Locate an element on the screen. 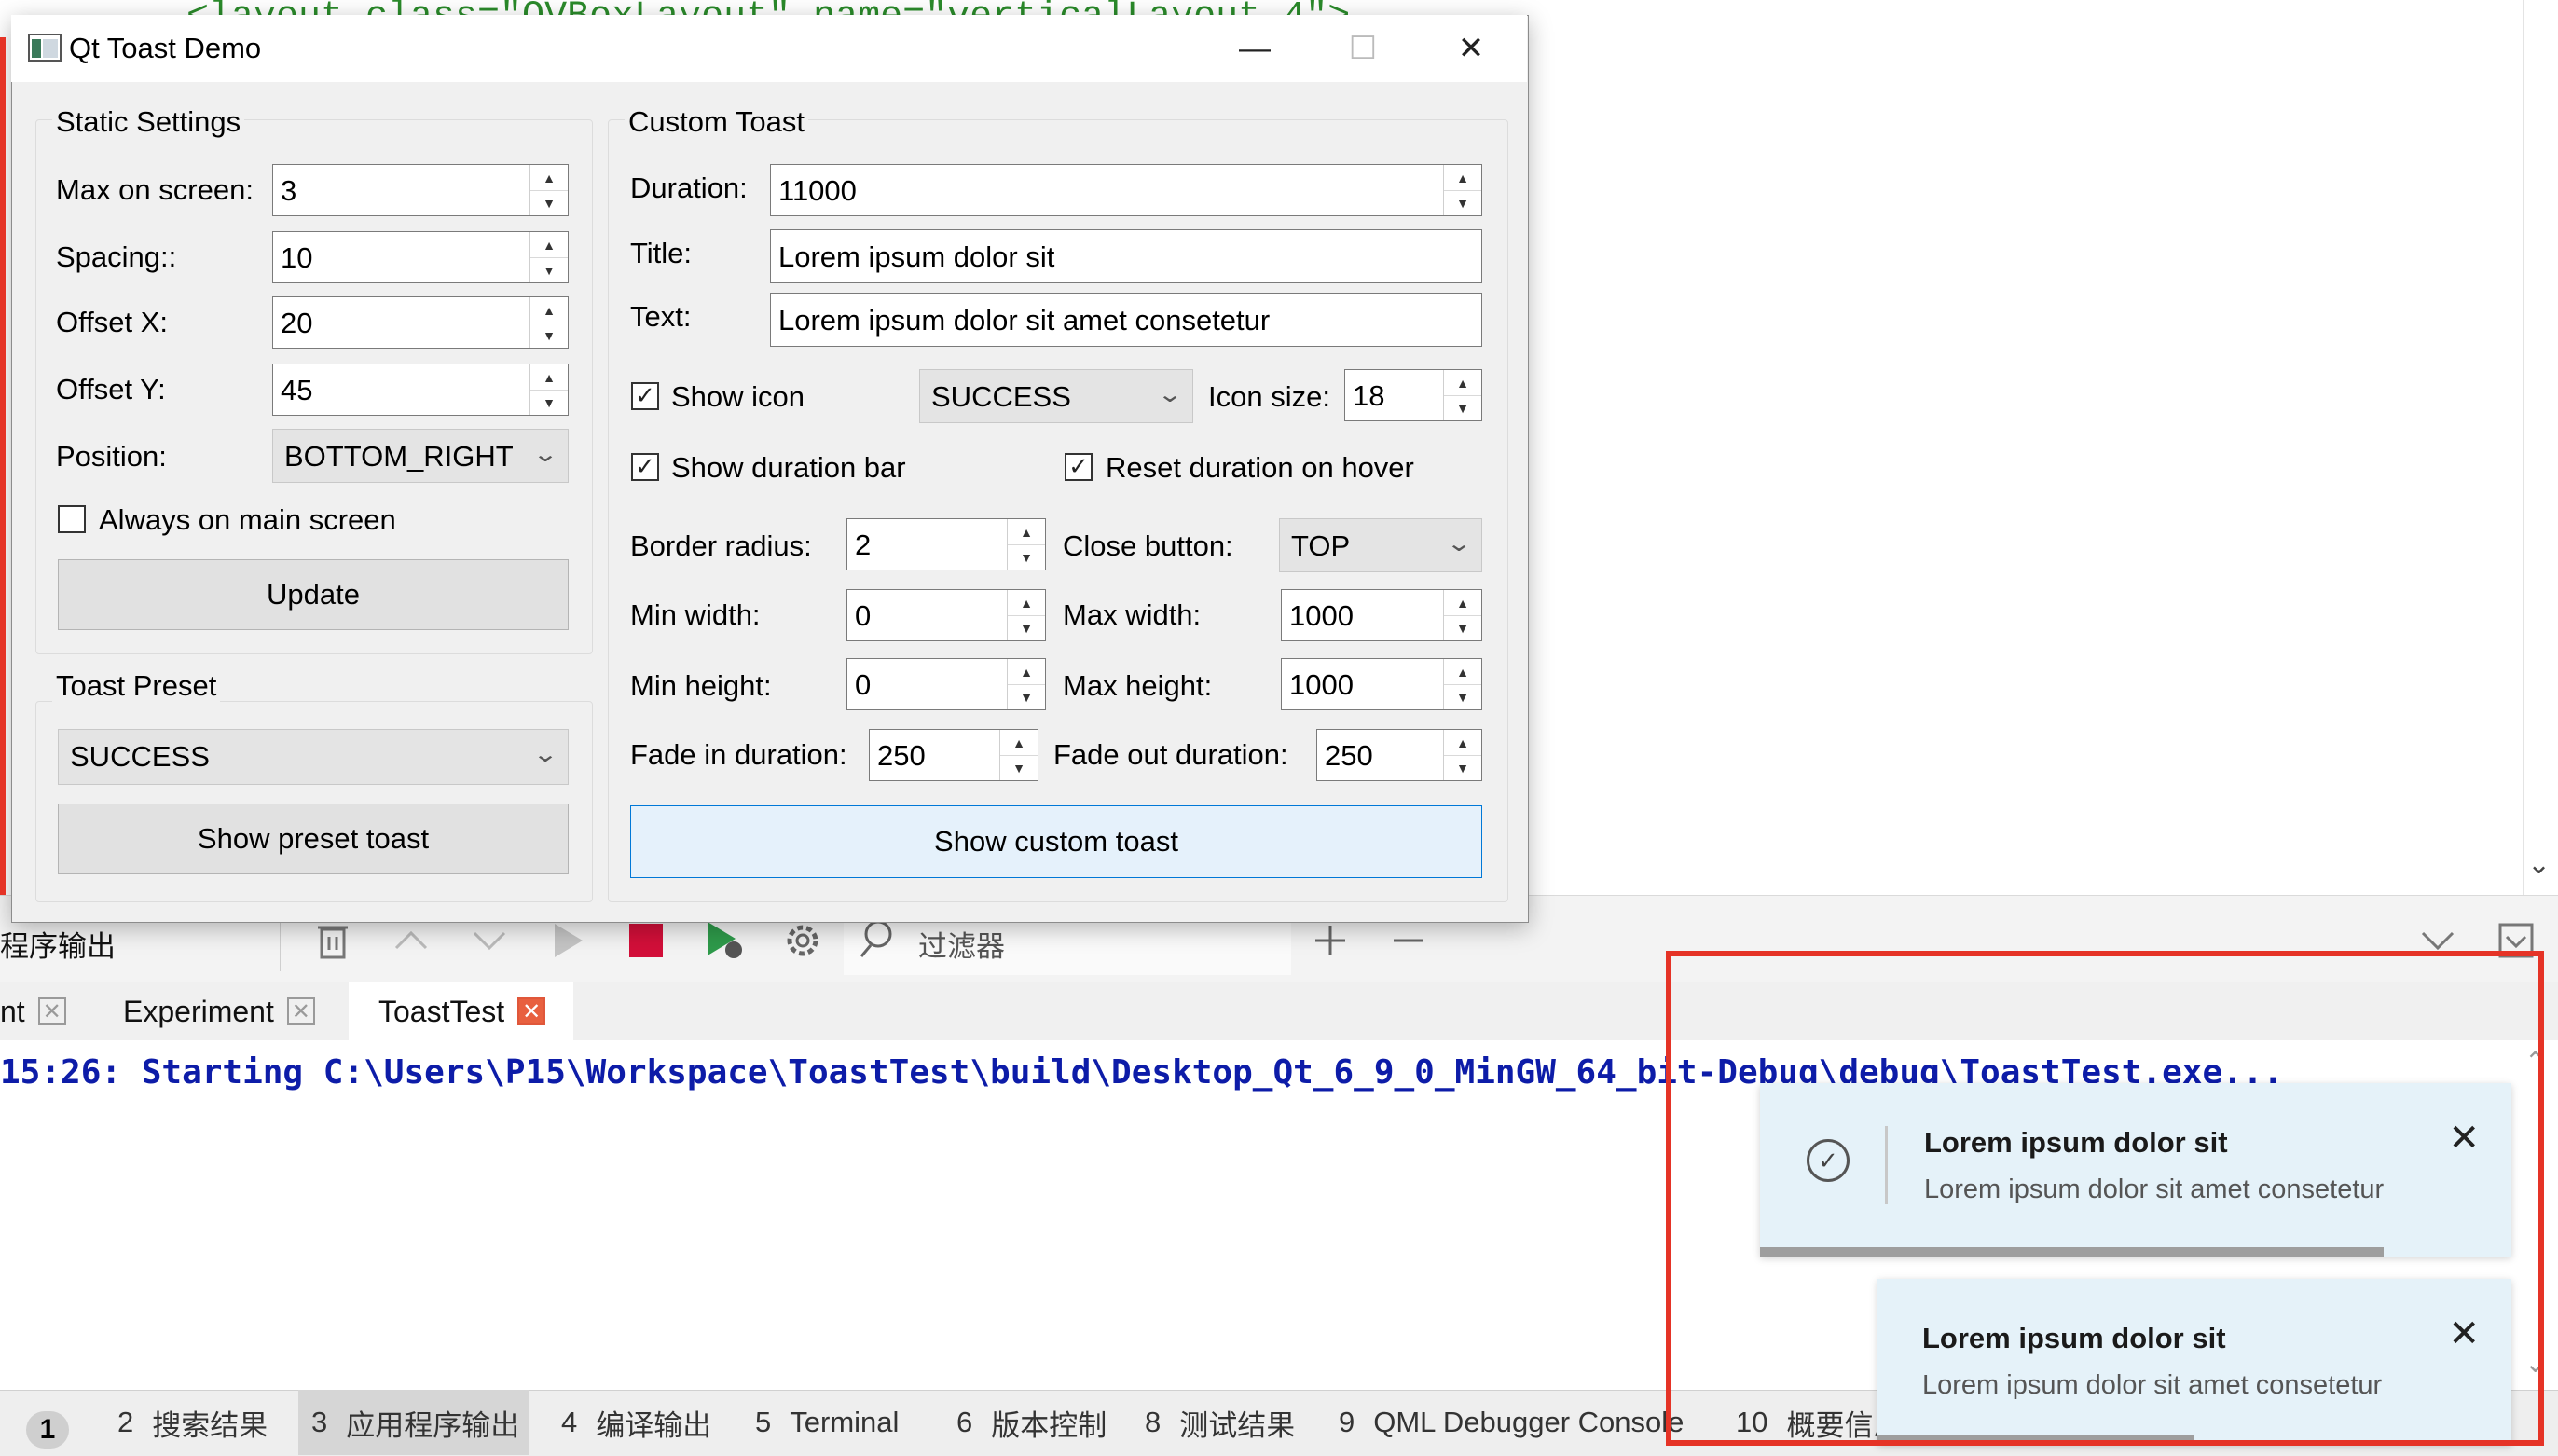 Image resolution: width=2558 pixels, height=1456 pixels. close-window-button: ✕ is located at coordinates (1471, 48).